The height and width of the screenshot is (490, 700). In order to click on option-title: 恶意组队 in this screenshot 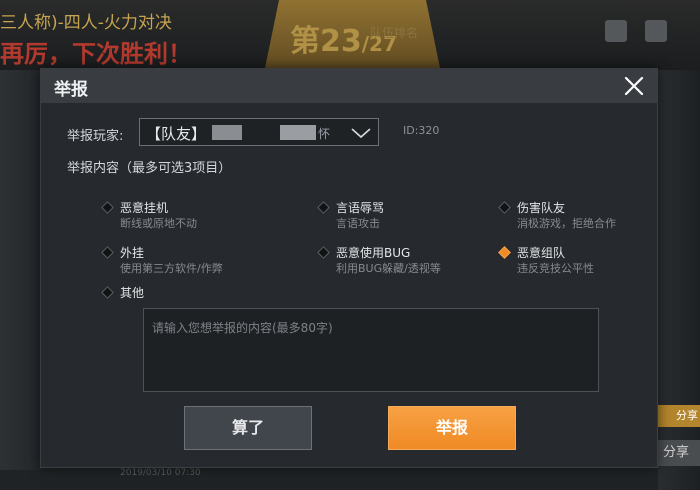, I will do `click(541, 253)`.